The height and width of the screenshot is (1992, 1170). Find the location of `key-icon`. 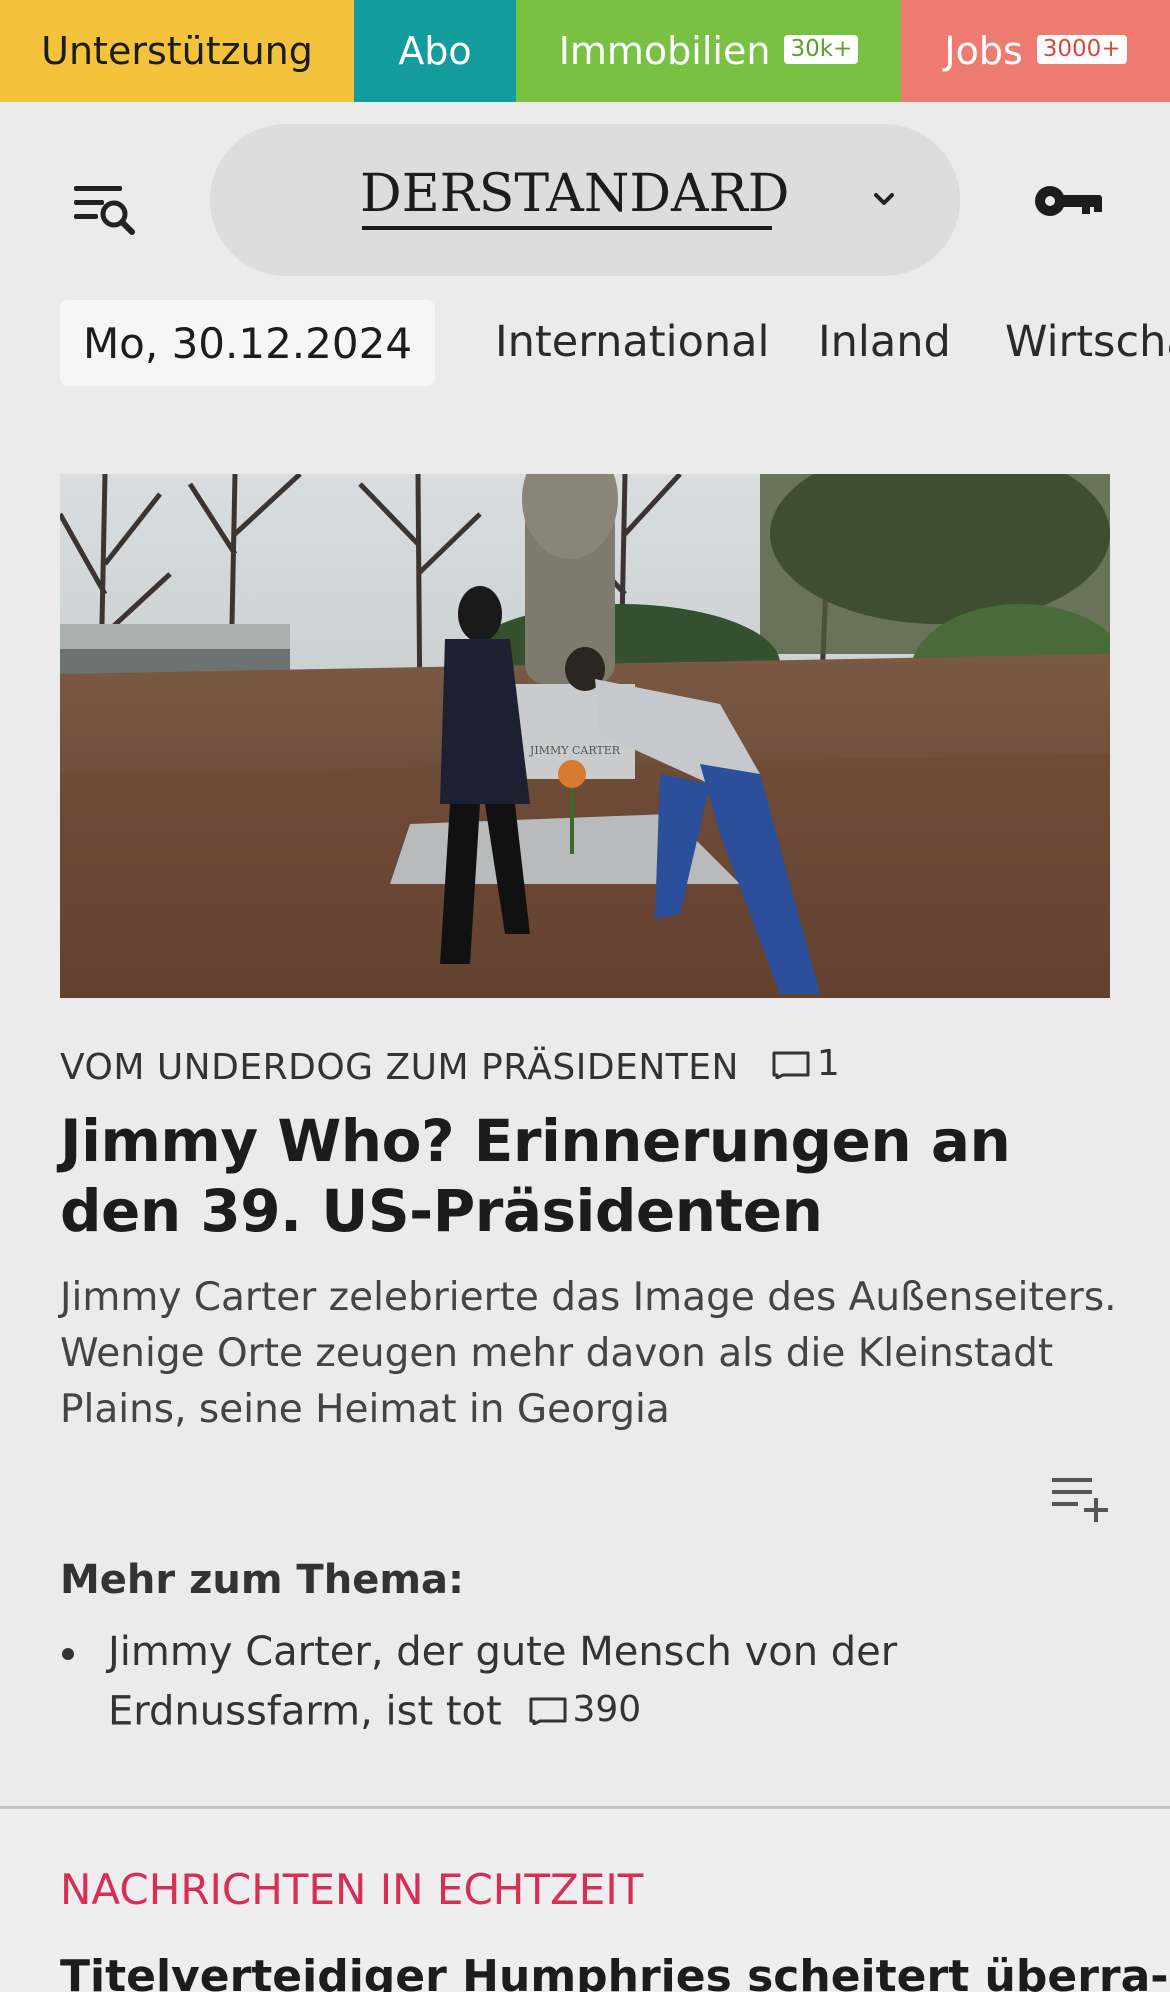

key-icon is located at coordinates (1068, 201).